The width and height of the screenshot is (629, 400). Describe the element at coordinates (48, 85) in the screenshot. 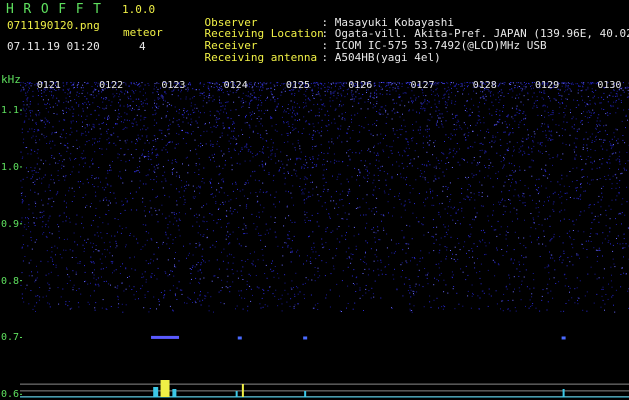

I see `x-tick-label: 0121` at that location.